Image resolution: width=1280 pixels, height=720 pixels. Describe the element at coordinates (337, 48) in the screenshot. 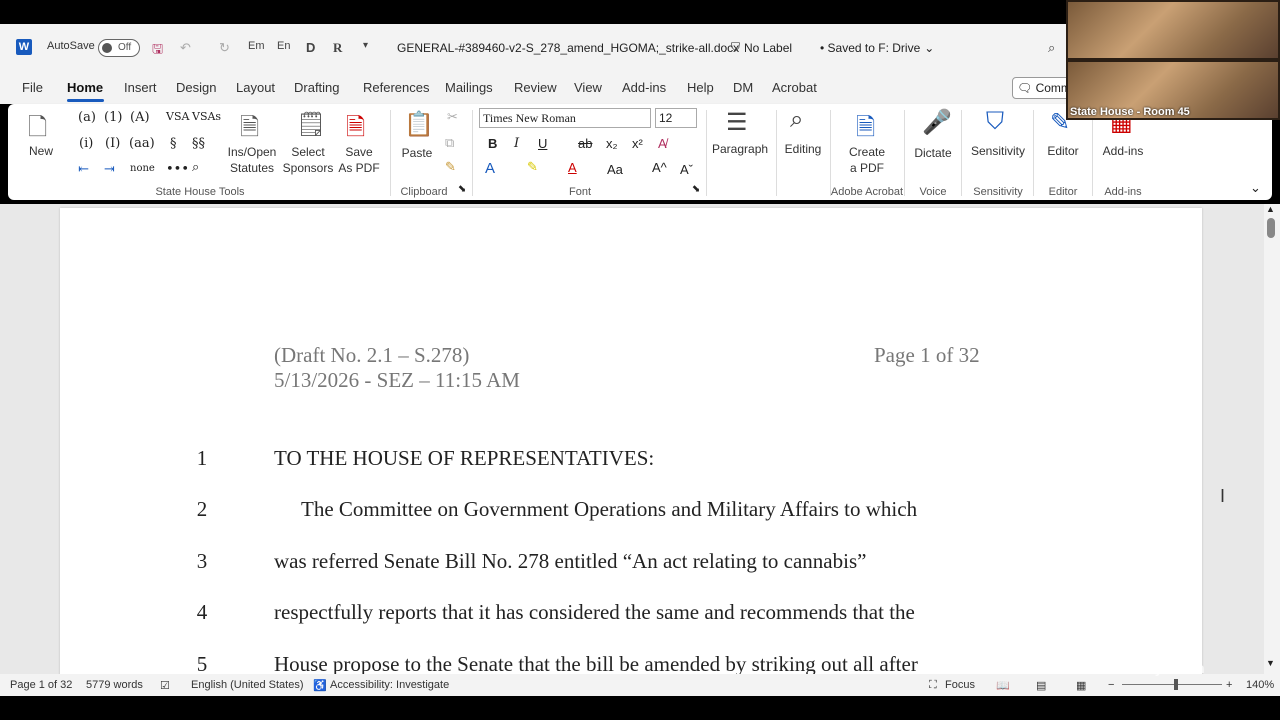

I see `r-button: R` at that location.